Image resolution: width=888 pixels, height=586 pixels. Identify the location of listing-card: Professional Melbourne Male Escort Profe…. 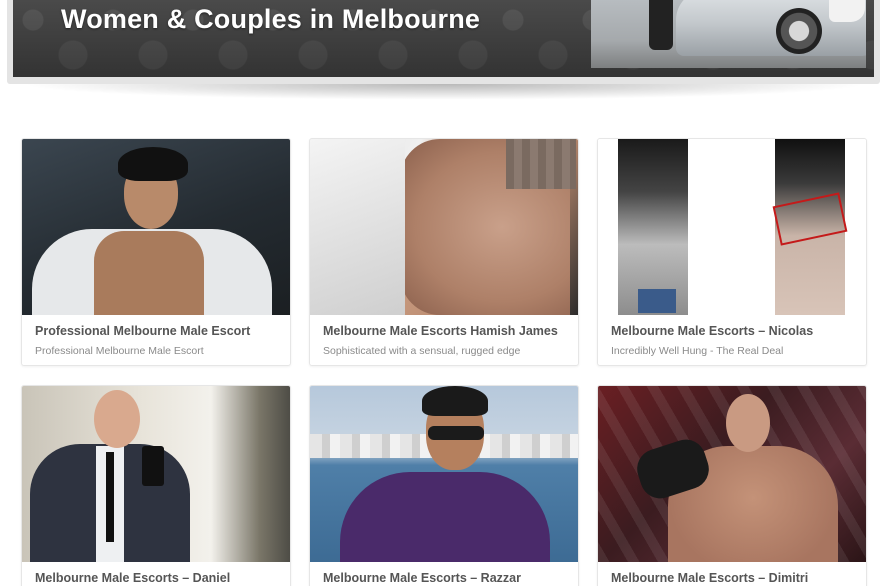
(156, 252).